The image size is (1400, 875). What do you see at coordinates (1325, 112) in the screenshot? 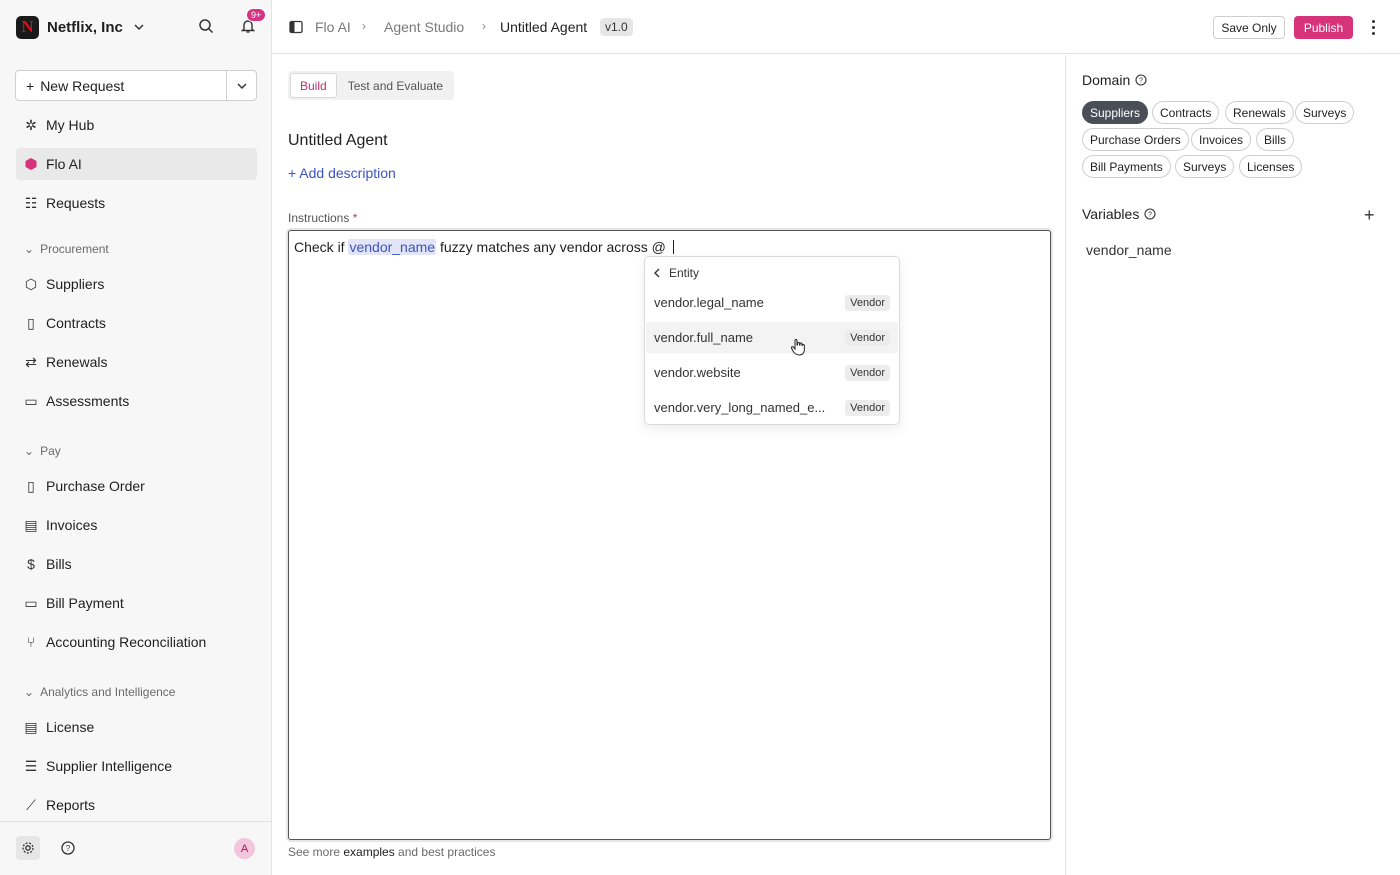
I see `domain-pill-surveys: Surveys` at bounding box center [1325, 112].